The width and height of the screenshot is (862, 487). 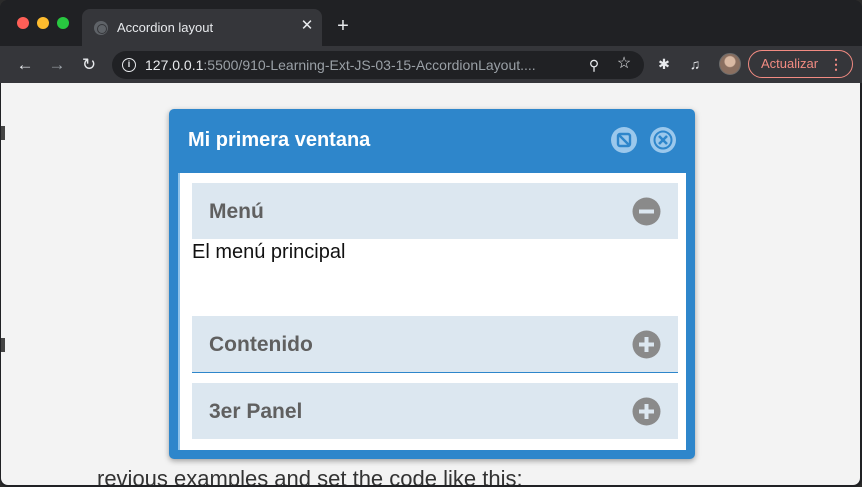 I want to click on accordion-header-contenido: Contenido, so click(x=435, y=344).